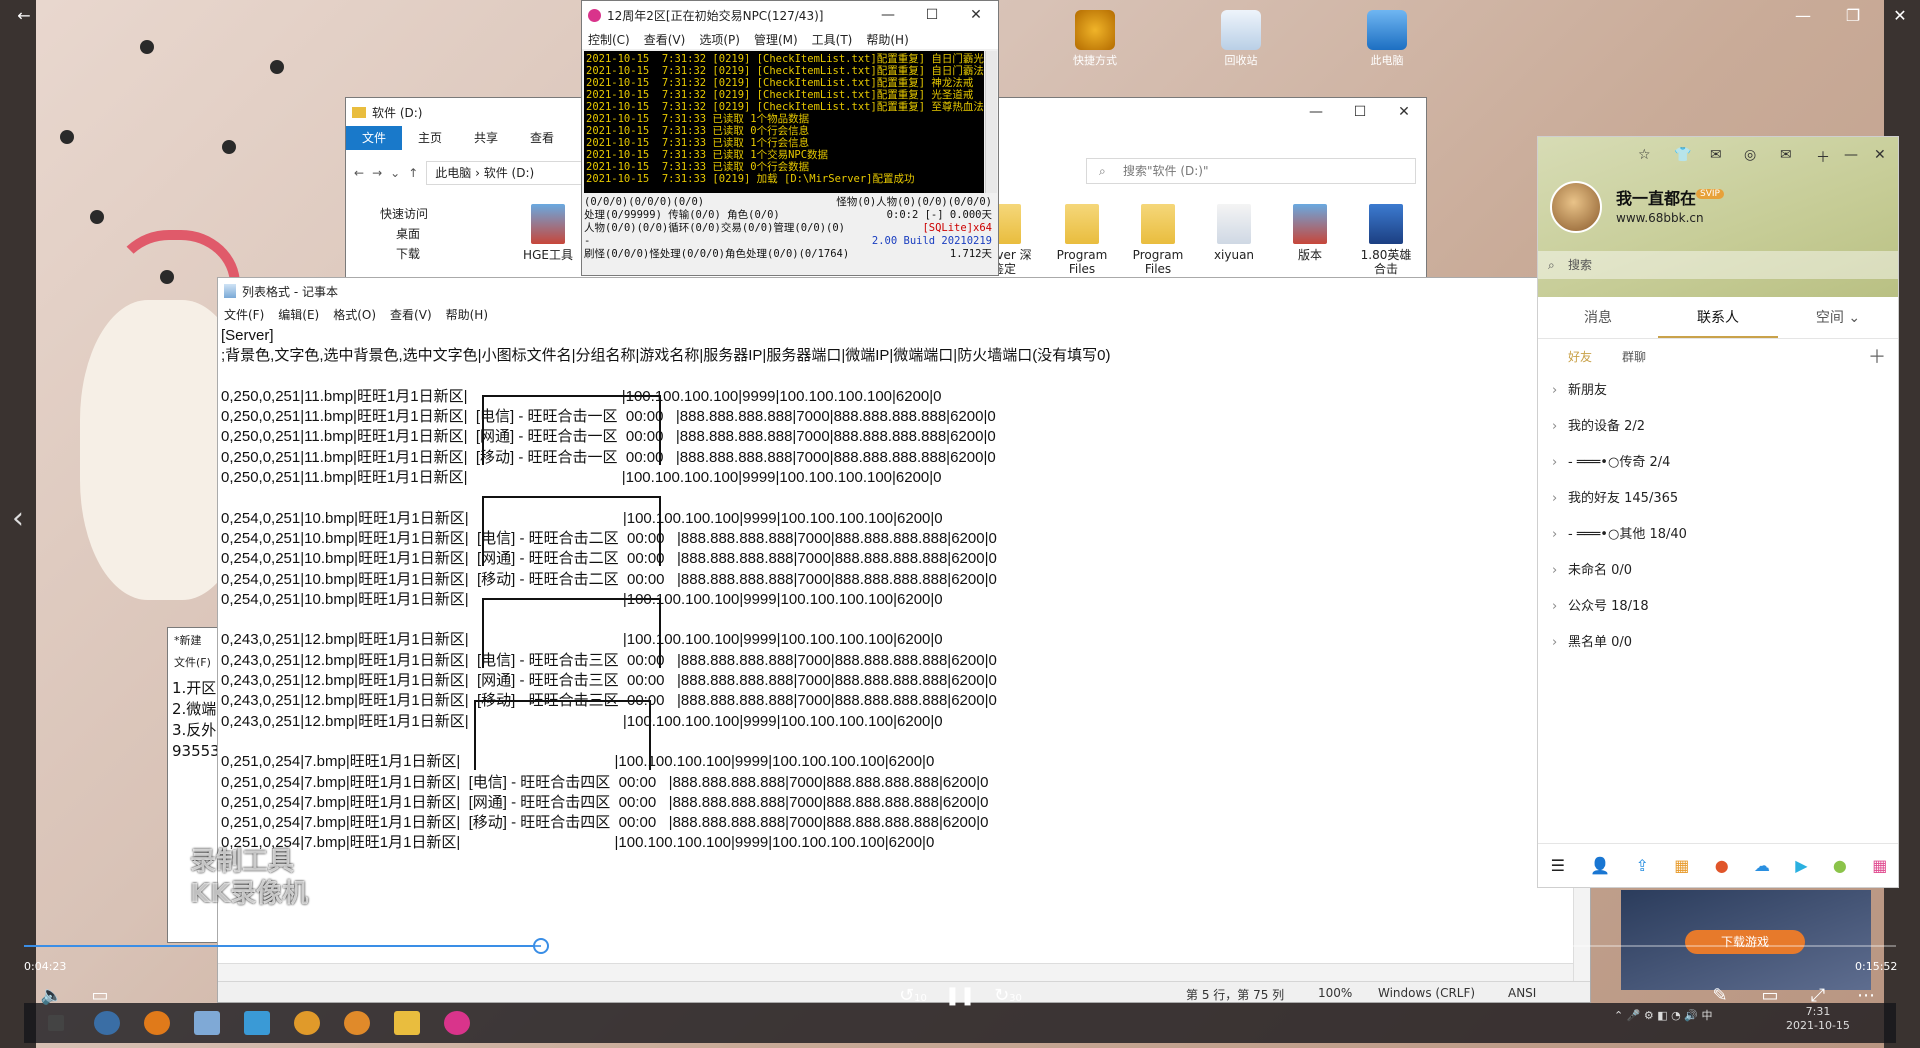 The width and height of the screenshot is (1920, 1048). I want to click on menu-manage: 管理(M), so click(776, 39).